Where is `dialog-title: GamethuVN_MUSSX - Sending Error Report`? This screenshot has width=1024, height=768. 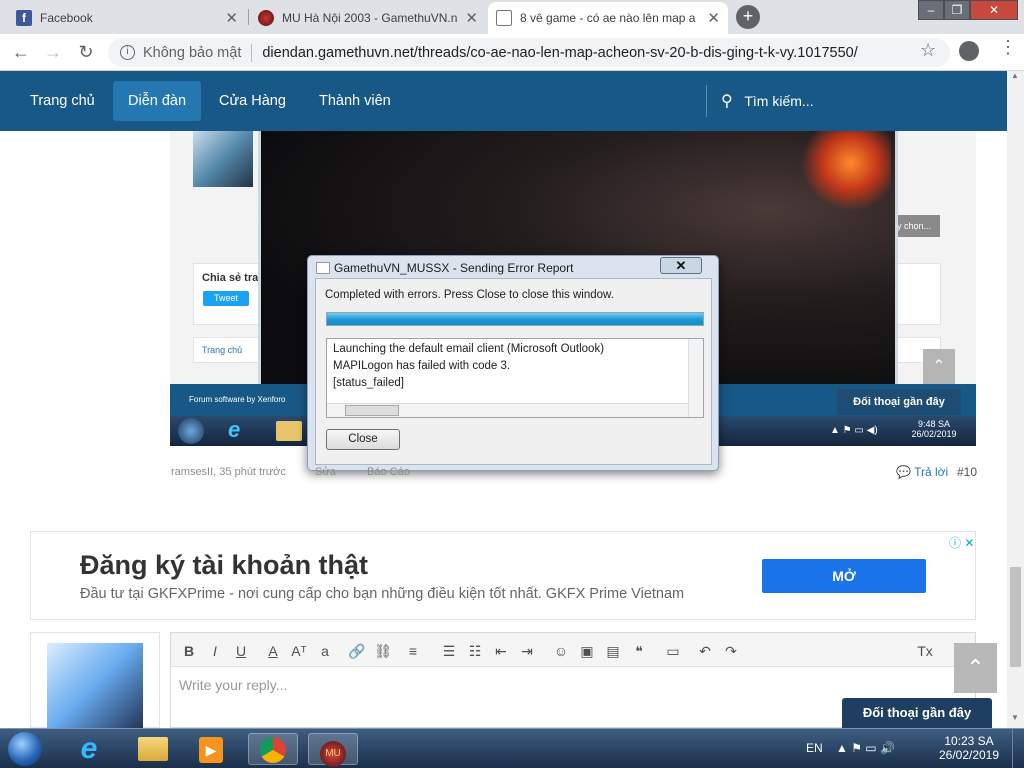
dialog-title: GamethuVN_MUSSX - Sending Error Report is located at coordinates (444, 268).